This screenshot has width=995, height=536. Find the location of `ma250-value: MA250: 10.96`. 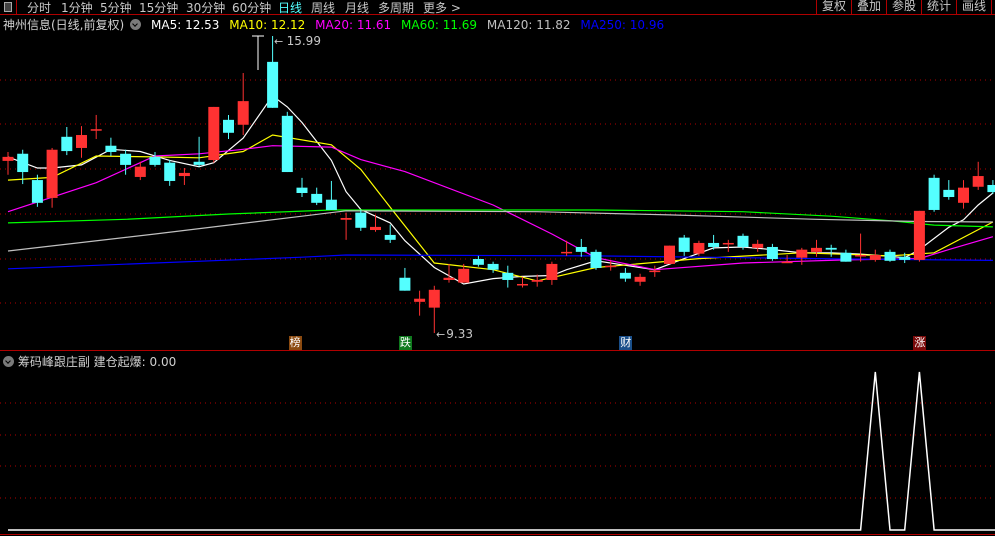

ma250-value: MA250: 10.96 is located at coordinates (622, 25).